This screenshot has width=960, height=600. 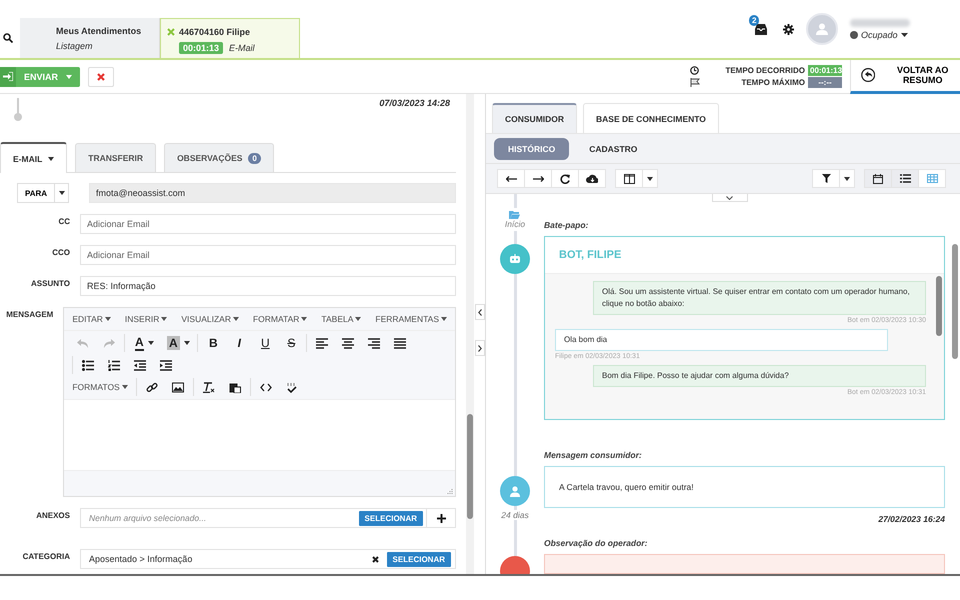 What do you see at coordinates (213, 343) in the screenshot?
I see `bold-button: B` at bounding box center [213, 343].